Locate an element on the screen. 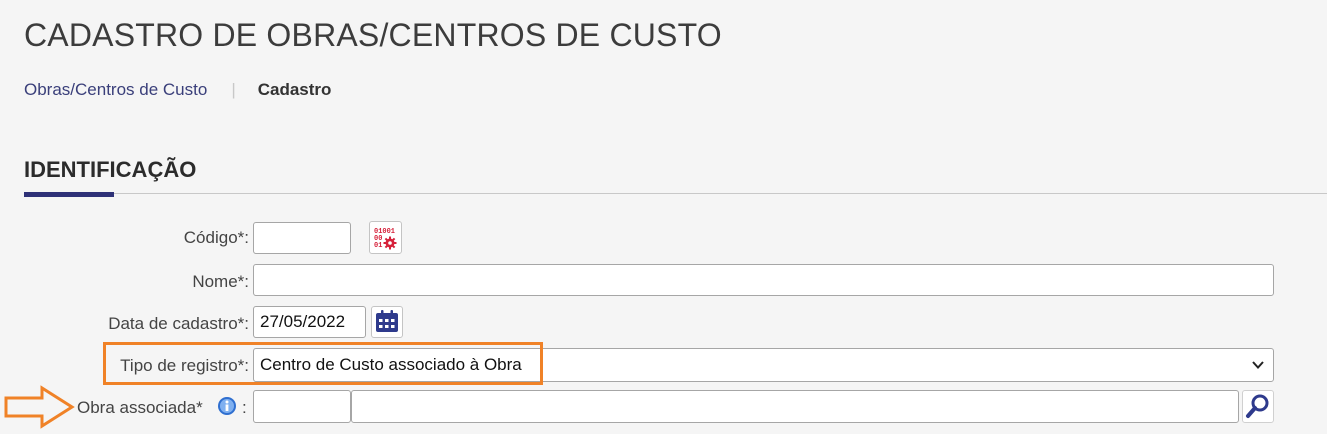 This screenshot has height=434, width=1327. data-cadastro-input is located at coordinates (309, 322).